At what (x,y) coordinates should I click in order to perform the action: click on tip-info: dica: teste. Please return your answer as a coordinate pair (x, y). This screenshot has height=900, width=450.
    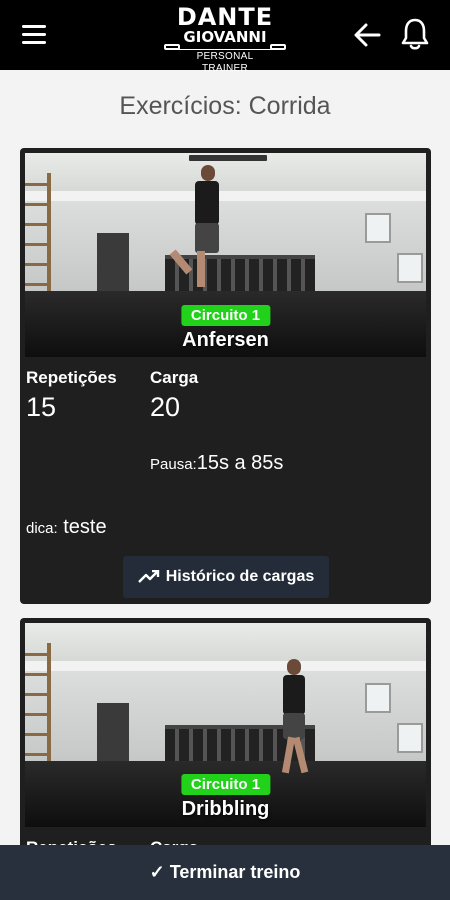
    Looking at the image, I should click on (66, 527).